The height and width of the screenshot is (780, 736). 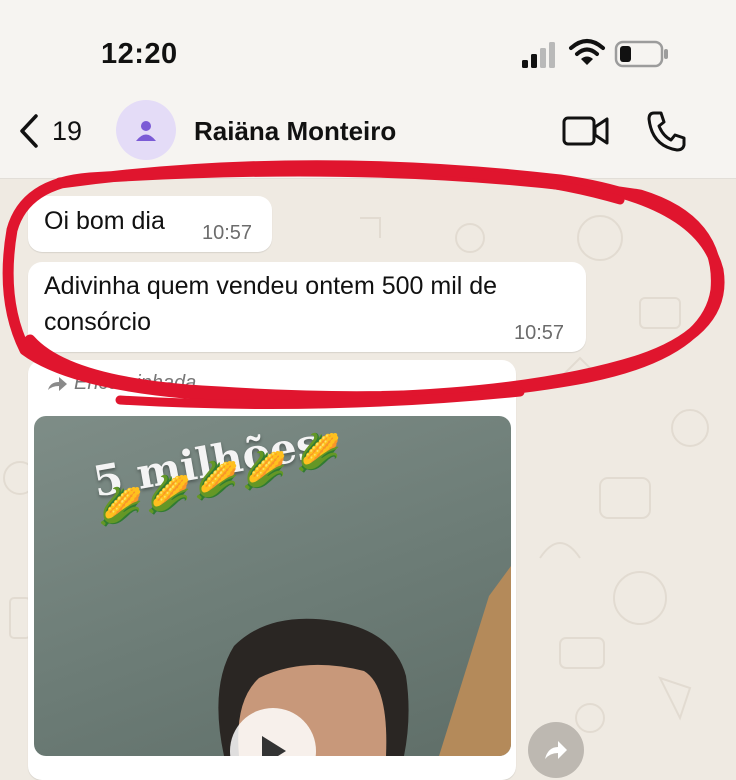 I want to click on contact-name: Raiäna Monteiro, so click(x=295, y=131).